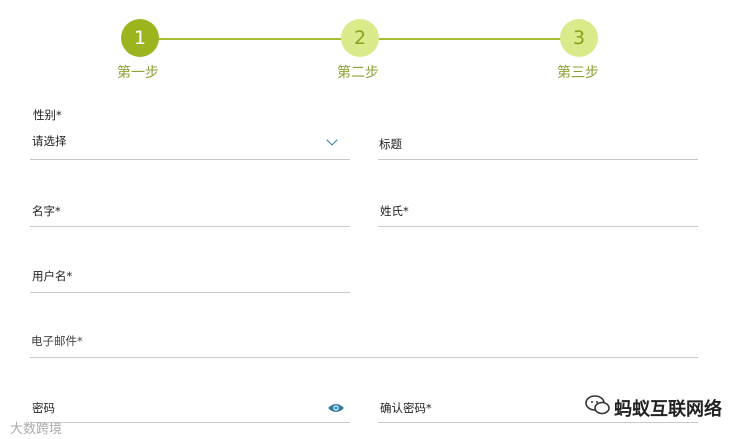 This screenshot has width=747, height=439. I want to click on last-name-label: 姓氏*, so click(394, 211).